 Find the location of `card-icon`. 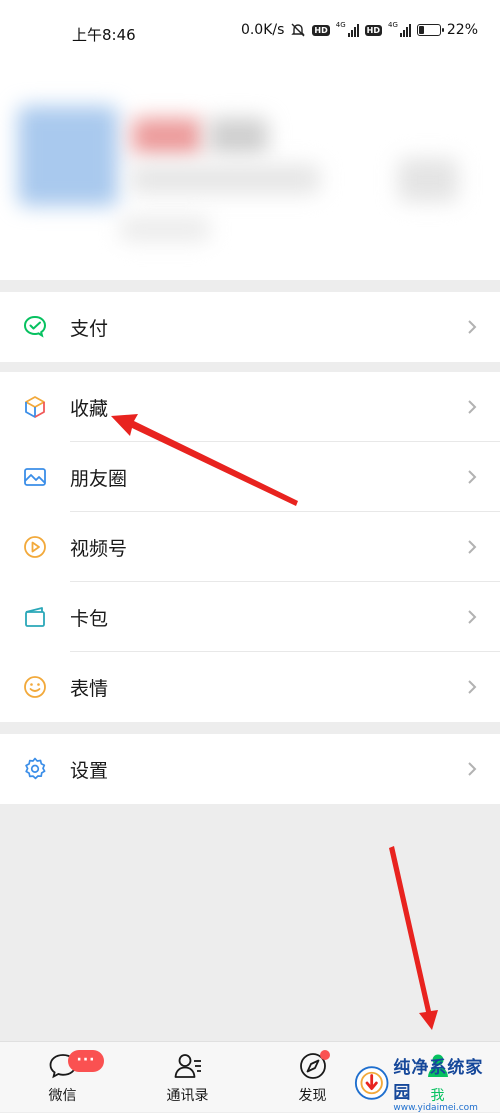

card-icon is located at coordinates (35, 617).